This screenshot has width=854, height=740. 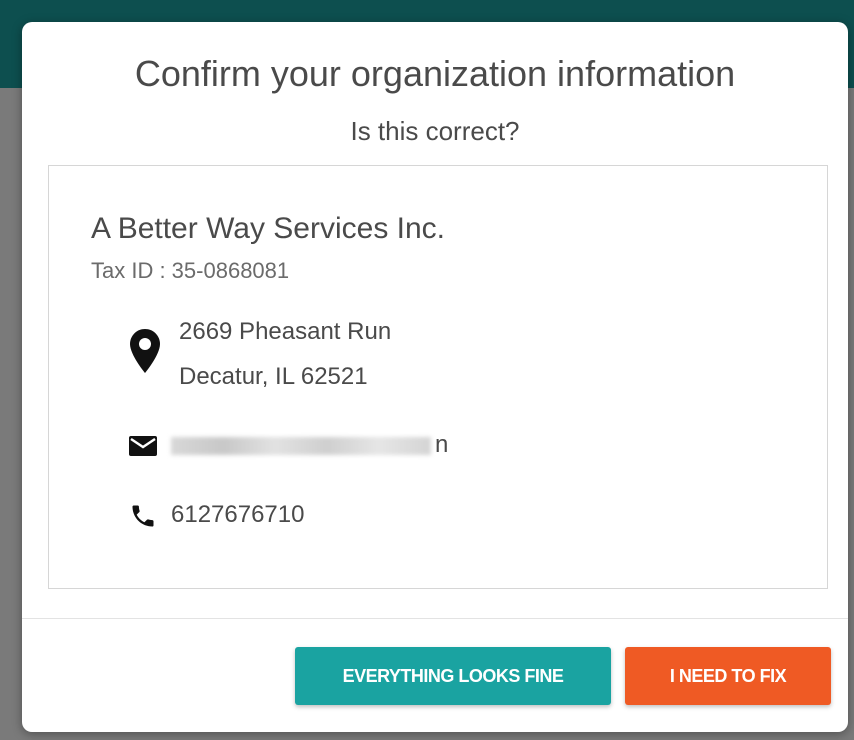 What do you see at coordinates (285, 331) in the screenshot?
I see `address-line-1: 2669 Pheasant Run` at bounding box center [285, 331].